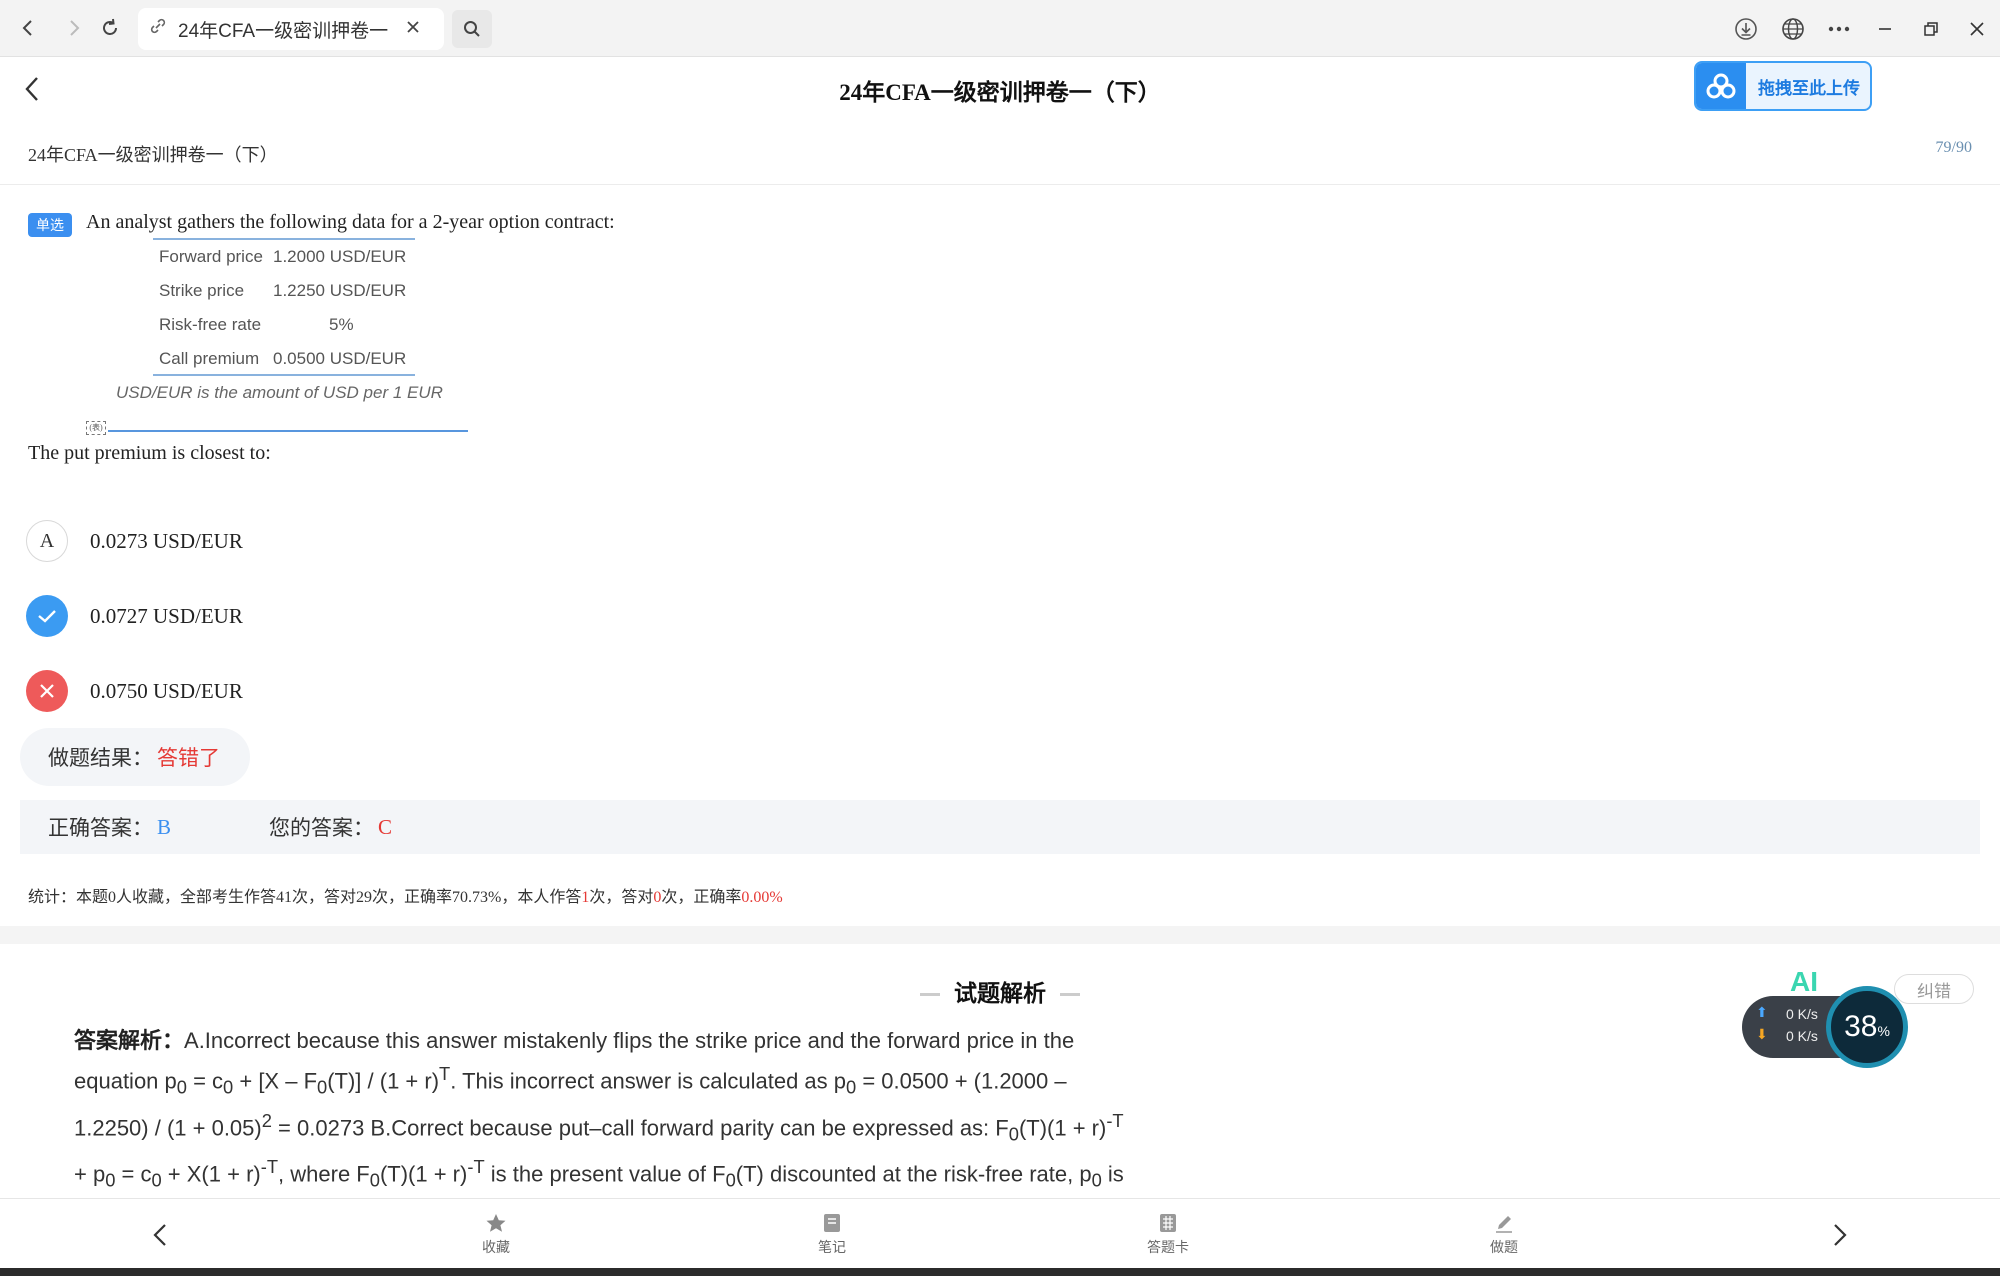 The width and height of the screenshot is (2000, 1276). I want to click on tab-title: 24年CFA一级密训押卷一（上, so click(287, 31).